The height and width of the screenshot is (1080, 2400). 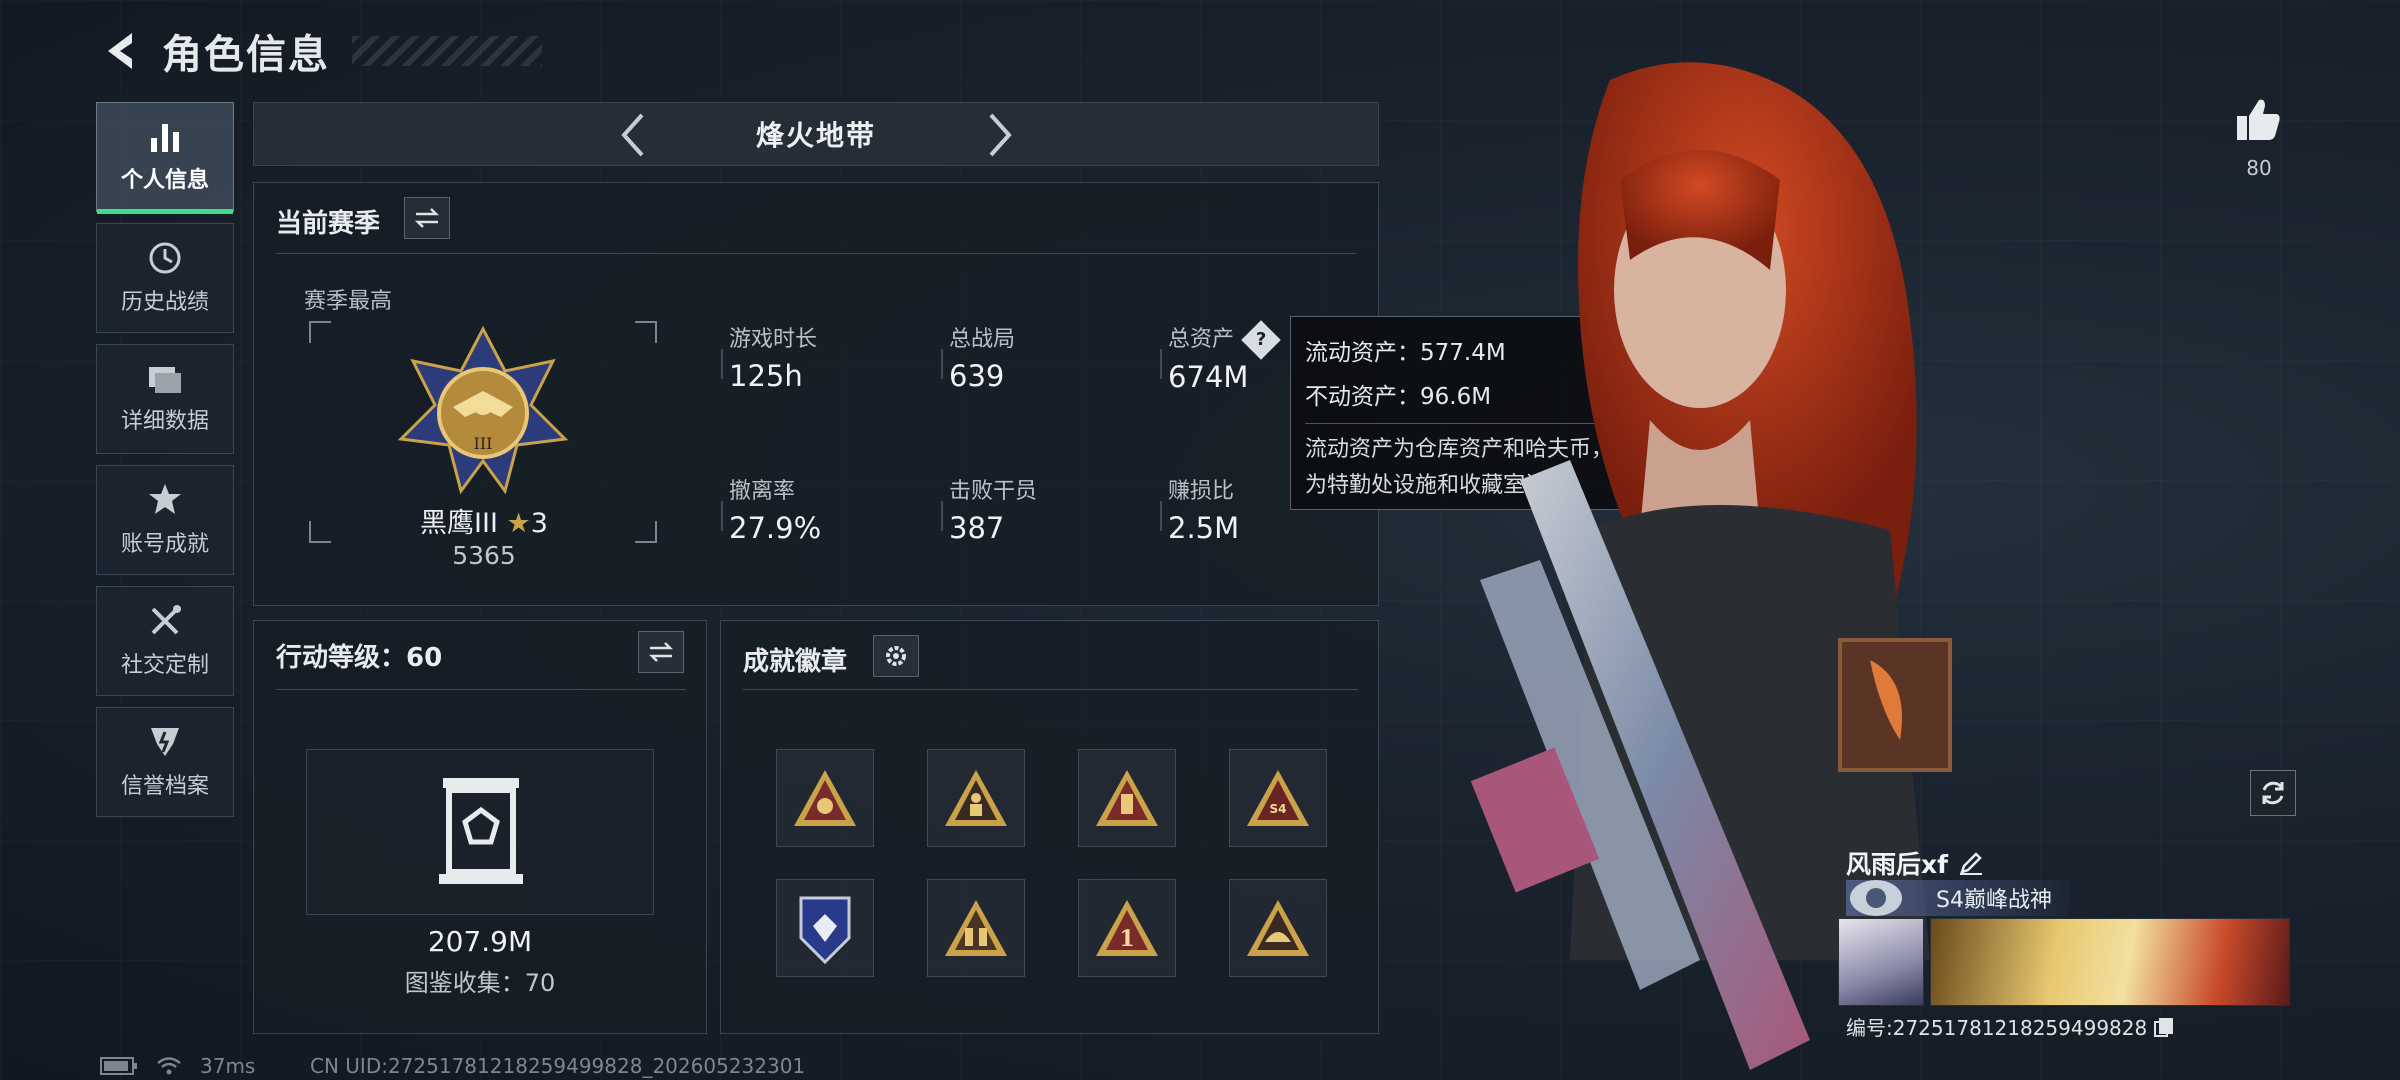 I want to click on stat-playtime: 游戏时长 125h, so click(x=825, y=357).